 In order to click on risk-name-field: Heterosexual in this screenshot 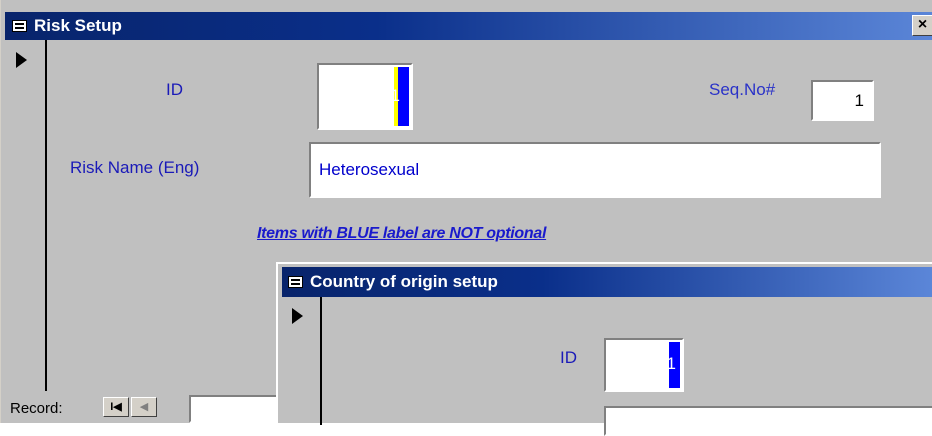, I will do `click(595, 170)`.